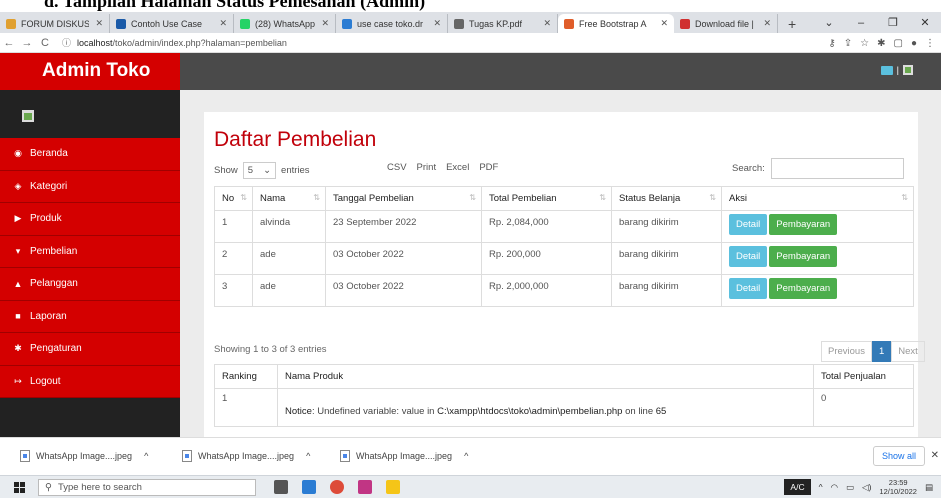  What do you see at coordinates (850, 487) in the screenshot?
I see `battery-icon: ▭` at bounding box center [850, 487].